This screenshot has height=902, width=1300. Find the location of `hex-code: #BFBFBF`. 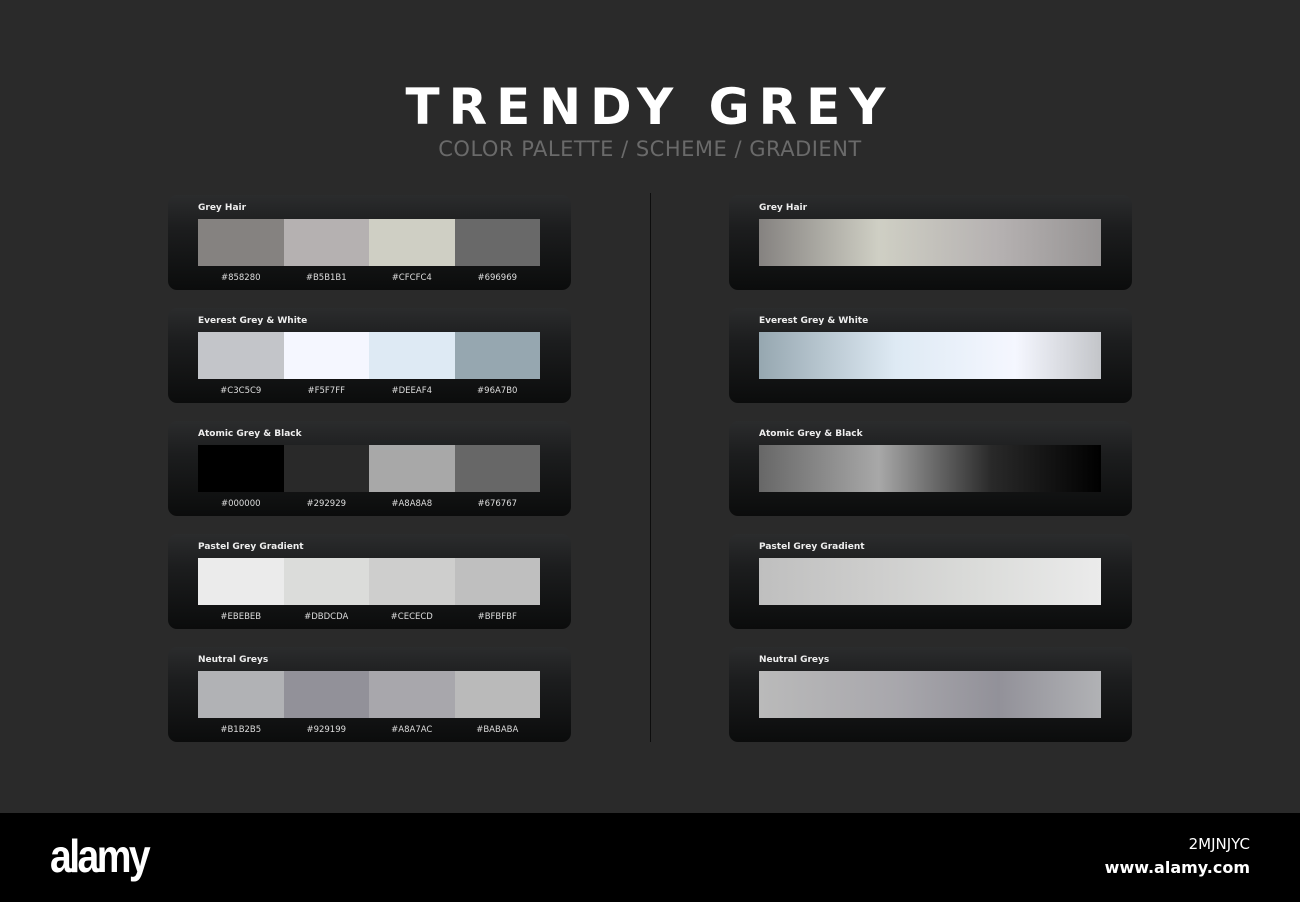

hex-code: #BFBFBF is located at coordinates (497, 617).